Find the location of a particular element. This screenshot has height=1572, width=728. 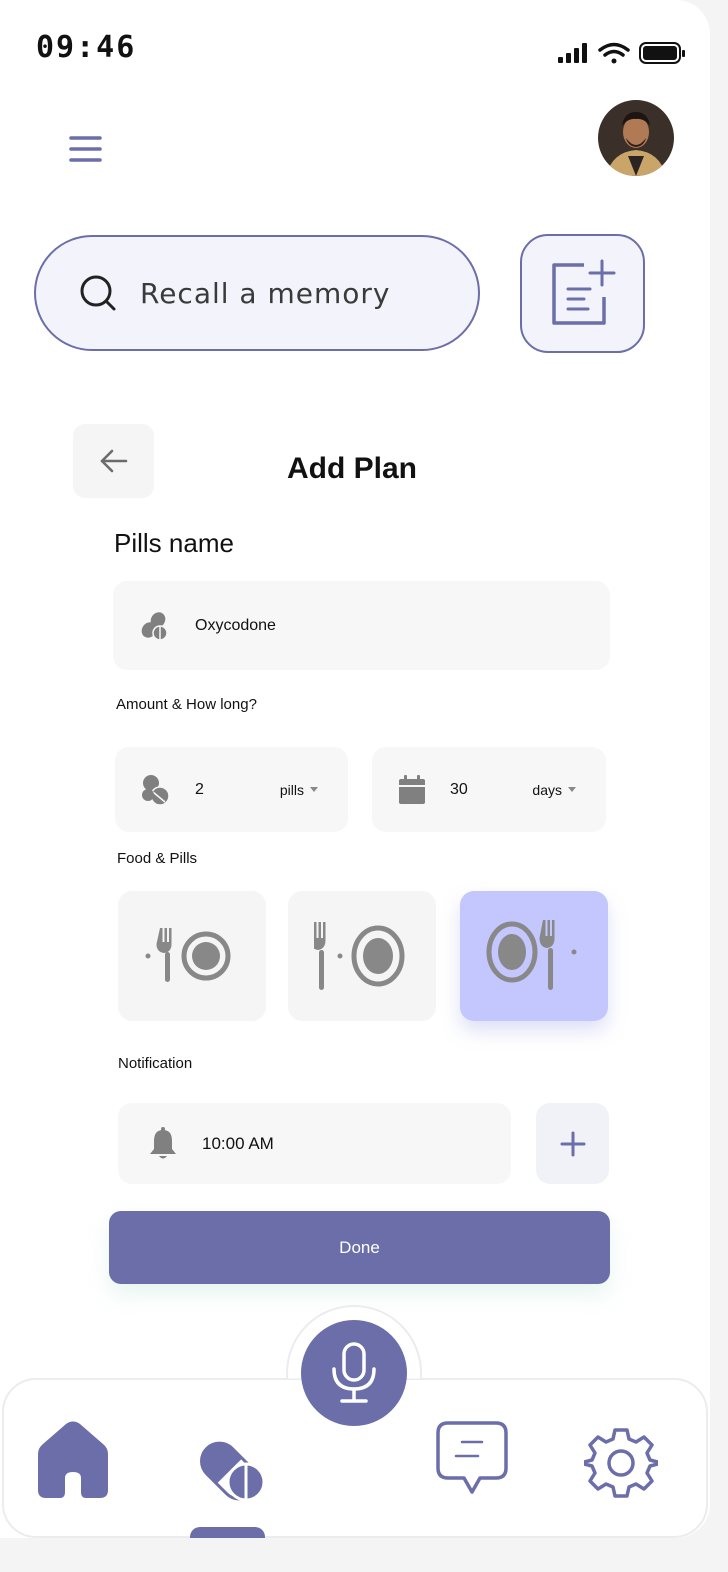

notification-label: Notification is located at coordinates (155, 1063).